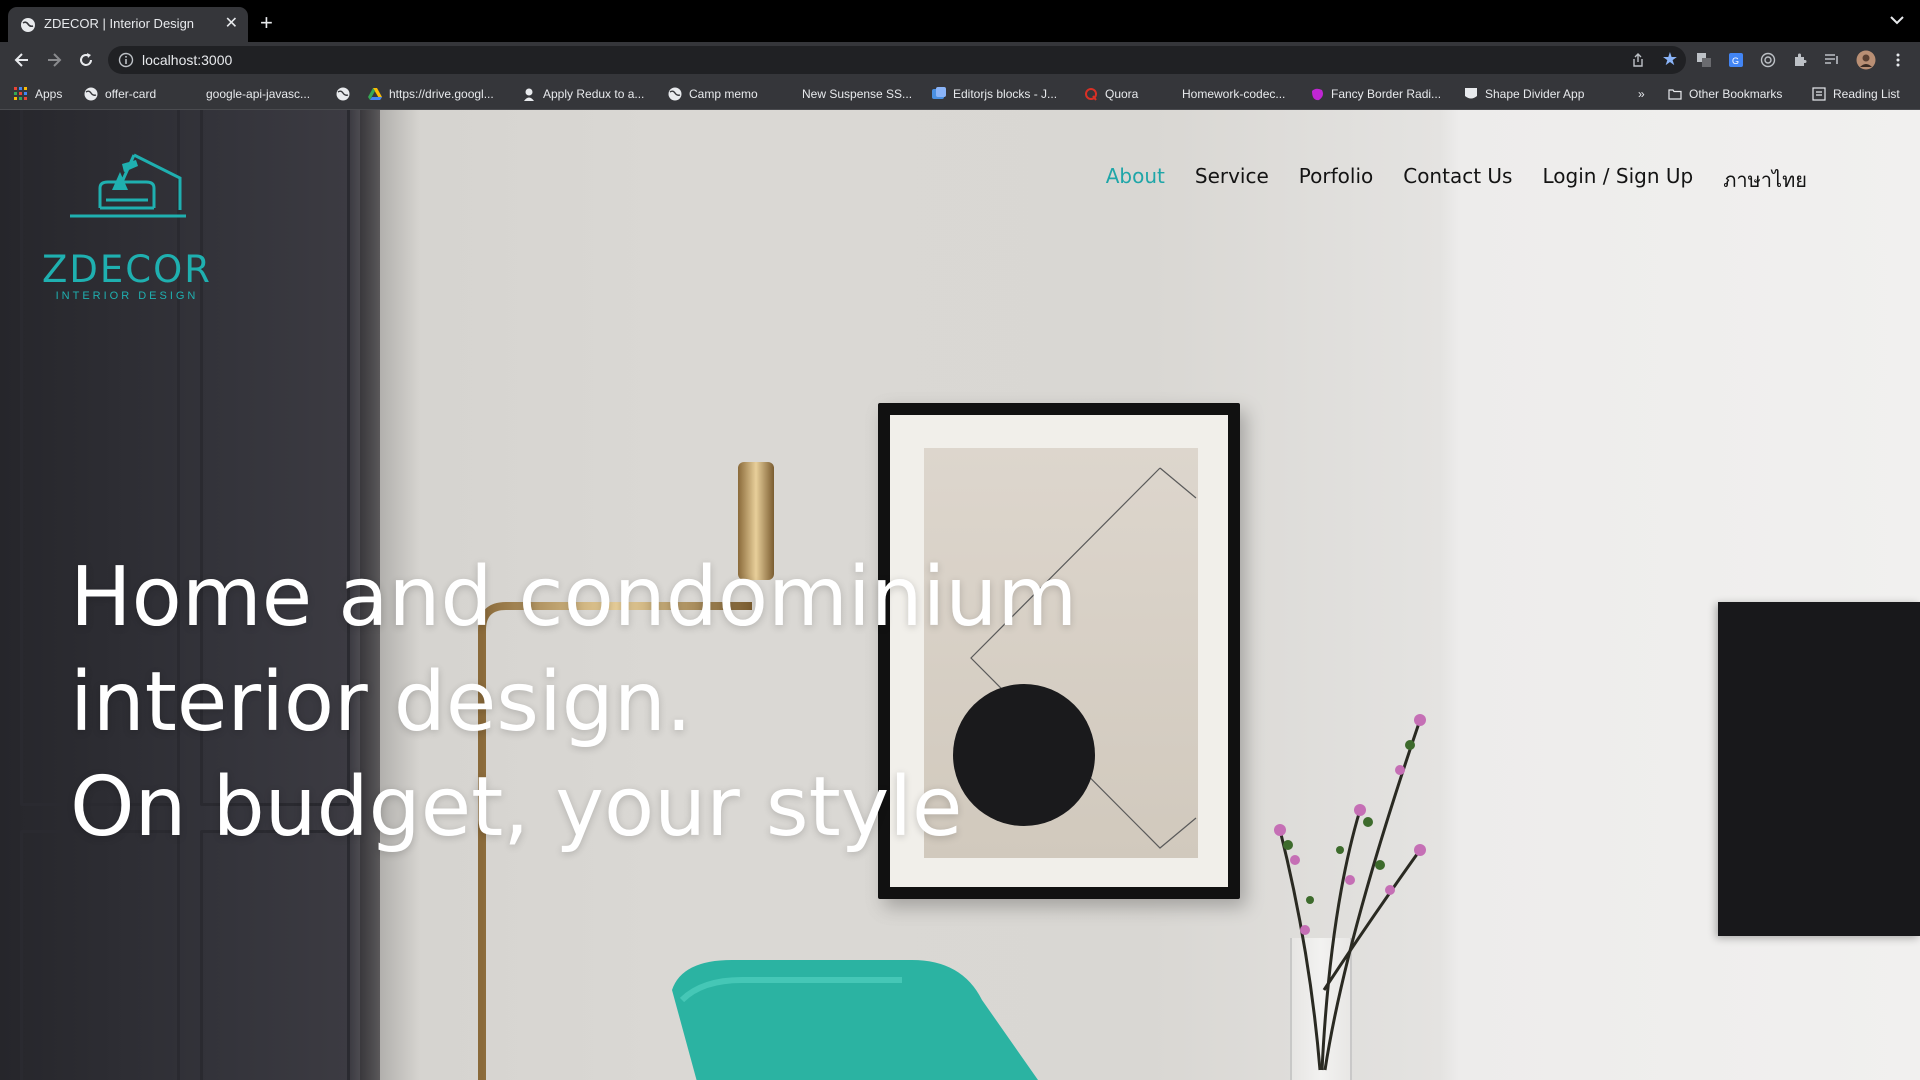 This screenshot has width=1920, height=1080. I want to click on media-queue-icon, so click(1832, 60).